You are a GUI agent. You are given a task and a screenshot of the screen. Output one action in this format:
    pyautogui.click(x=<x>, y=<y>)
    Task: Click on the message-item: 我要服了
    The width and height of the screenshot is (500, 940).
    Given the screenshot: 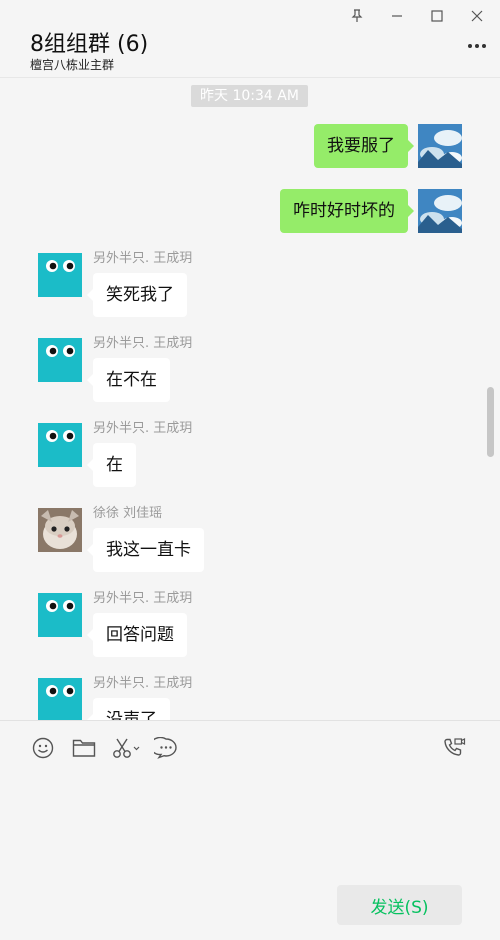 What is the action you would take?
    pyautogui.click(x=250, y=146)
    